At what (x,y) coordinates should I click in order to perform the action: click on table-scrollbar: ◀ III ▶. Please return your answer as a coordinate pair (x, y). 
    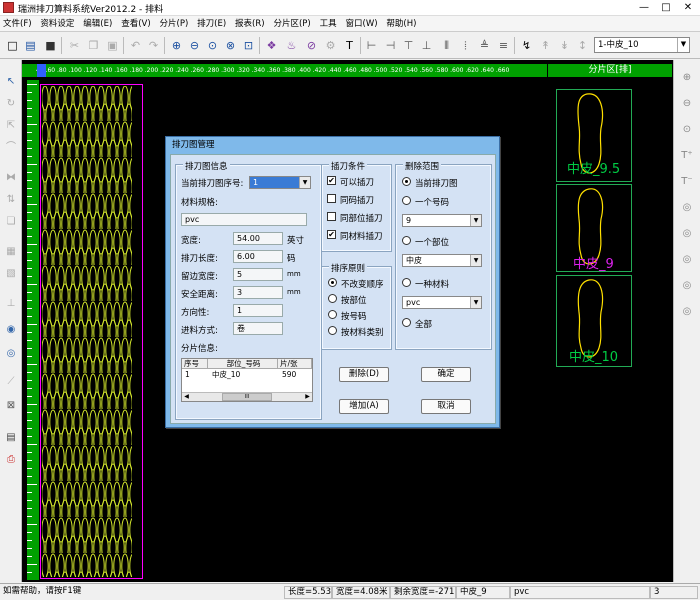
    Looking at the image, I should click on (247, 396).